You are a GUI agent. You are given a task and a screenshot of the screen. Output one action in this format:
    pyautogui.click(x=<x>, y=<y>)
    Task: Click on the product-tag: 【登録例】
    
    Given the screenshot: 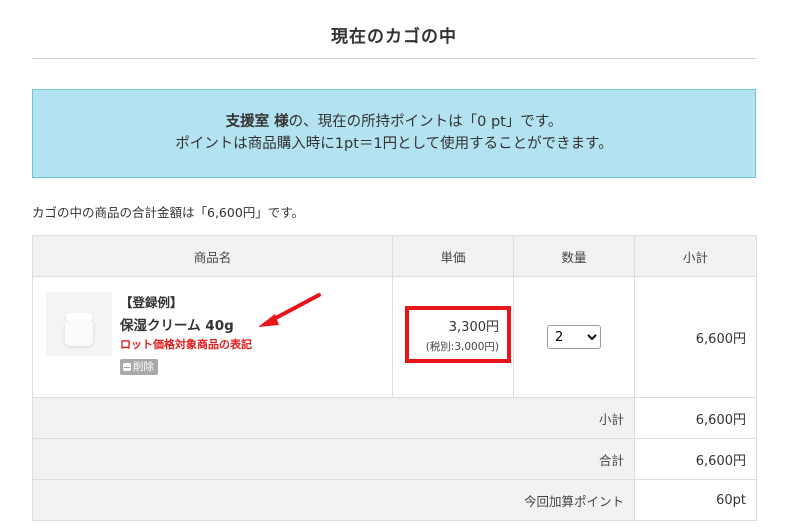 What is the action you would take?
    pyautogui.click(x=151, y=302)
    